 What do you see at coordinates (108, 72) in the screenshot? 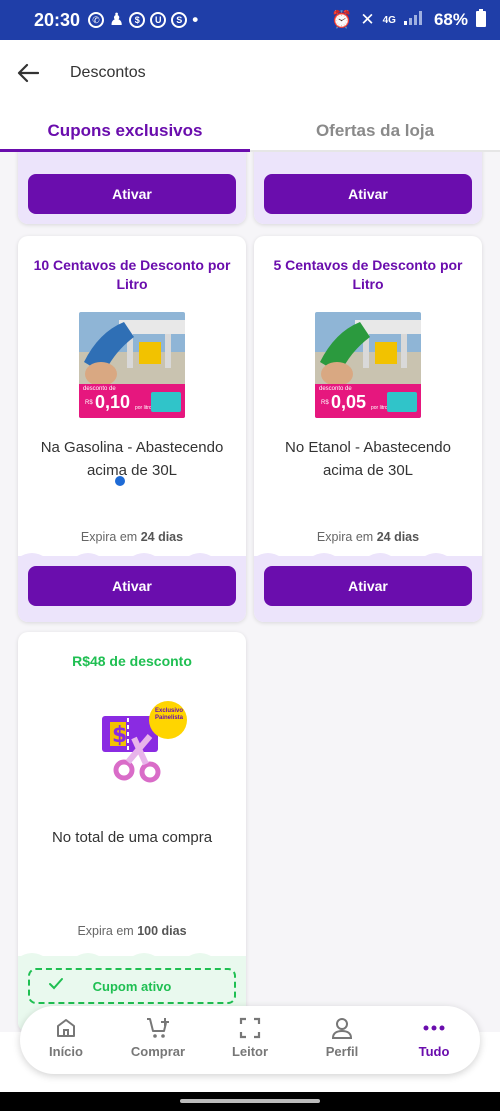
I see `page-title: Descontos` at bounding box center [108, 72].